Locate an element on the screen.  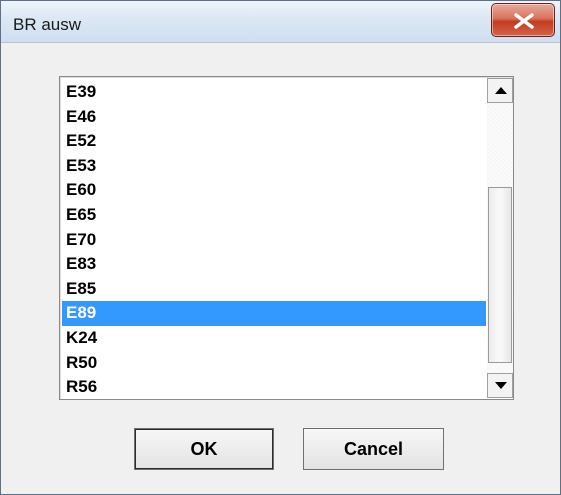
close-icon is located at coordinates (524, 21).